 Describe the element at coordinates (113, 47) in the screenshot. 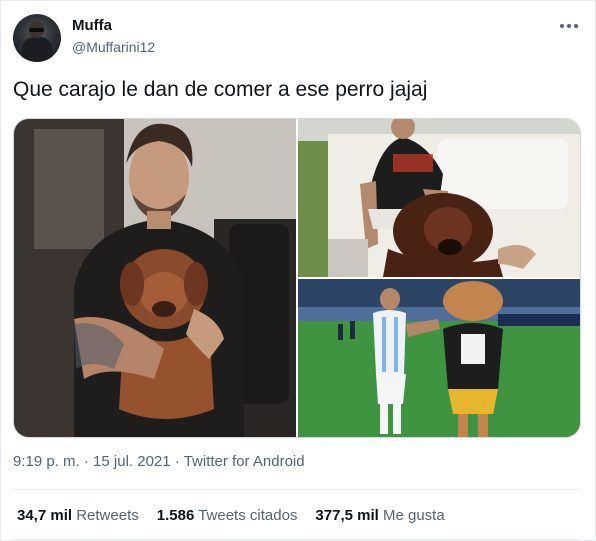

I see `author-handle: @Muffarini12` at that location.